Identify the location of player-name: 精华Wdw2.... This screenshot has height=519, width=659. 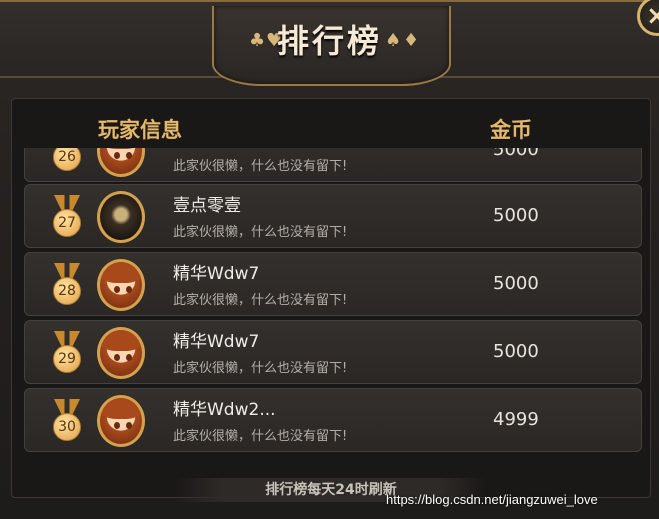
(224, 410).